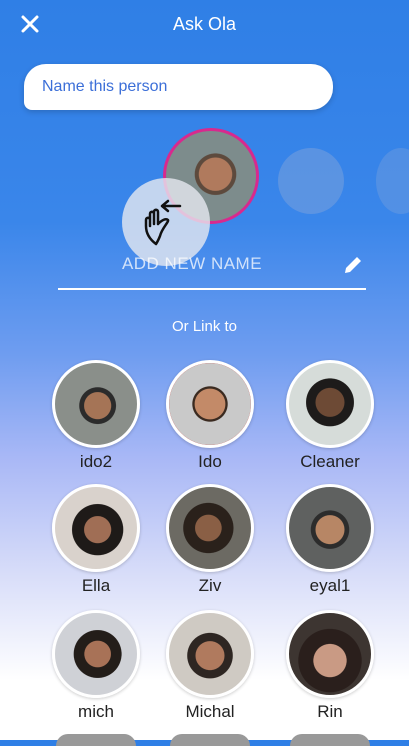  What do you see at coordinates (96, 711) in the screenshot?
I see `person-name: mich` at bounding box center [96, 711].